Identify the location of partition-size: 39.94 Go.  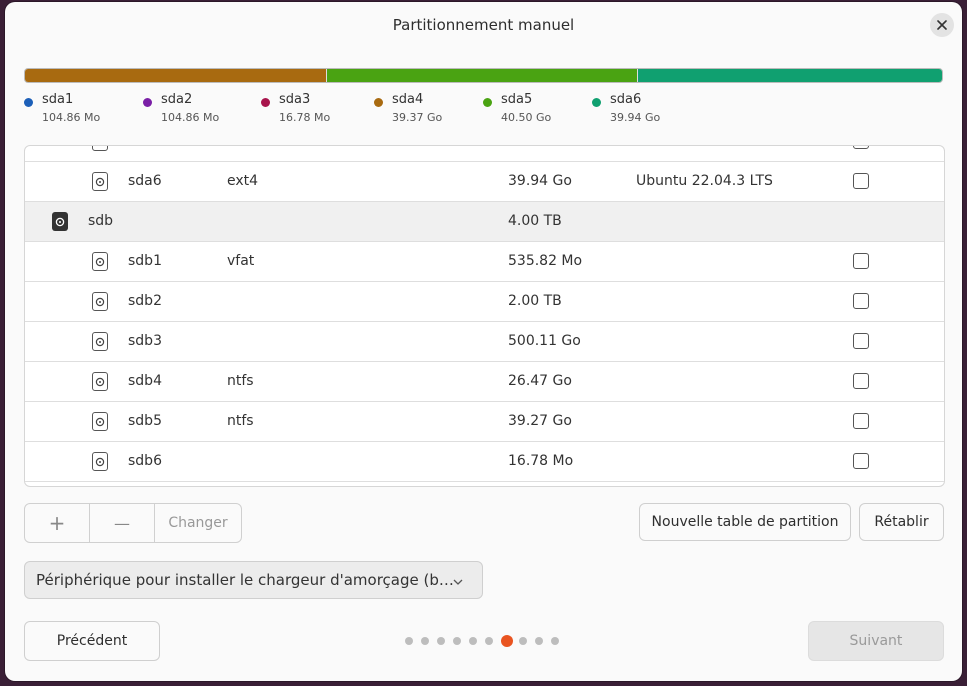
(540, 181).